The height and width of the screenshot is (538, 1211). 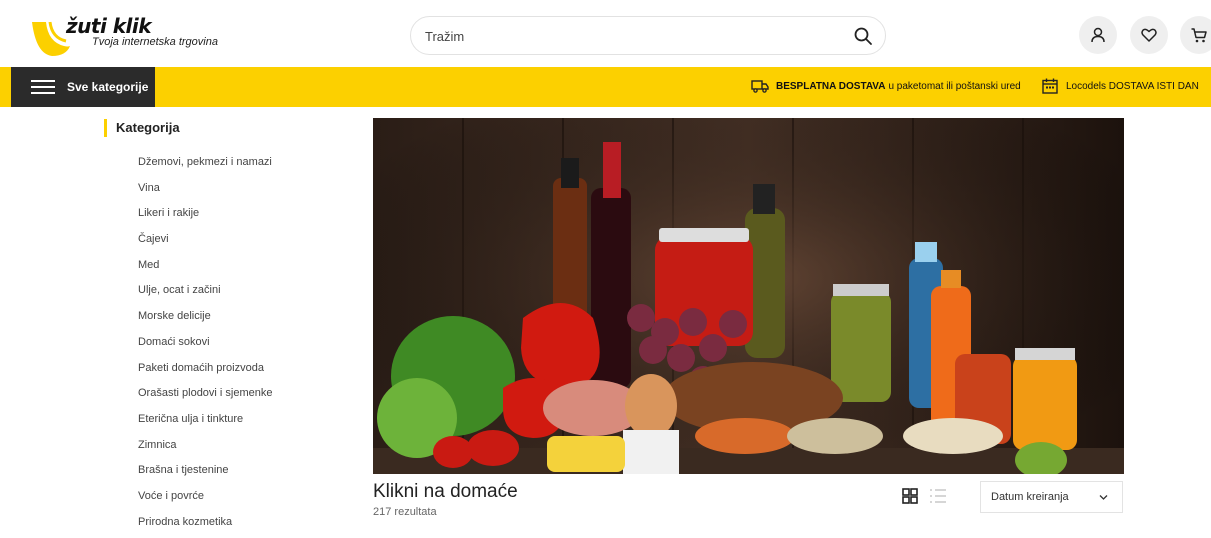 What do you see at coordinates (831, 86) in the screenshot?
I see `free-delivery-bold: BESPLATNA DOSTAVA` at bounding box center [831, 86].